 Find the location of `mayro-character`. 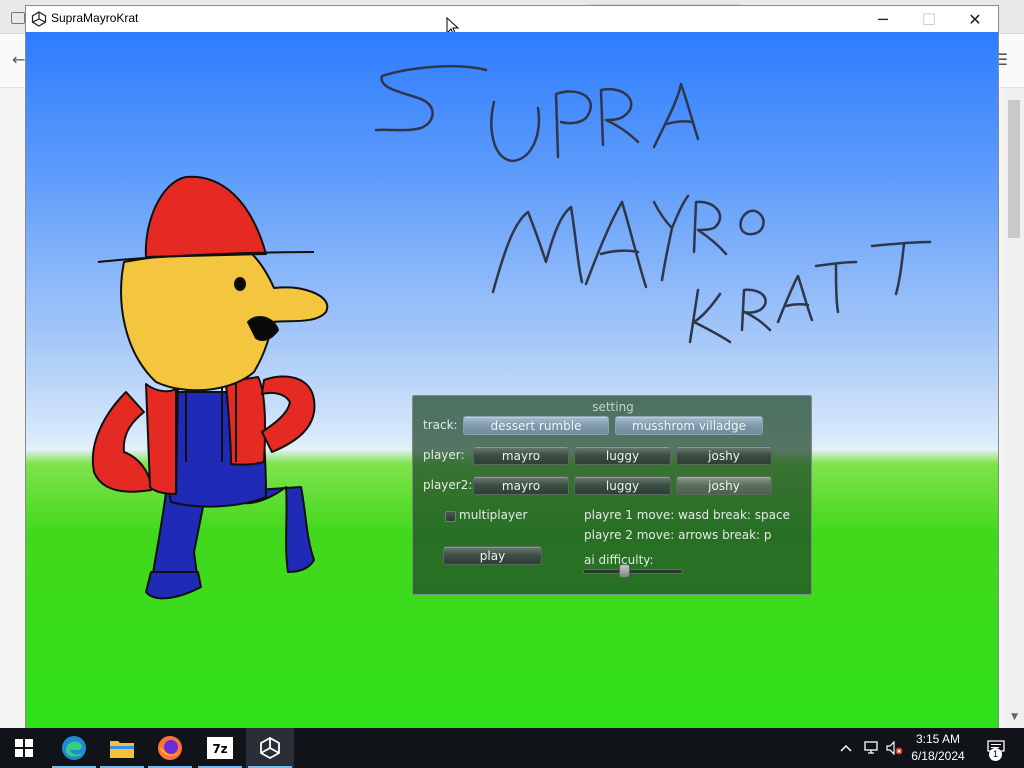

mayro-character is located at coordinates (210, 387).